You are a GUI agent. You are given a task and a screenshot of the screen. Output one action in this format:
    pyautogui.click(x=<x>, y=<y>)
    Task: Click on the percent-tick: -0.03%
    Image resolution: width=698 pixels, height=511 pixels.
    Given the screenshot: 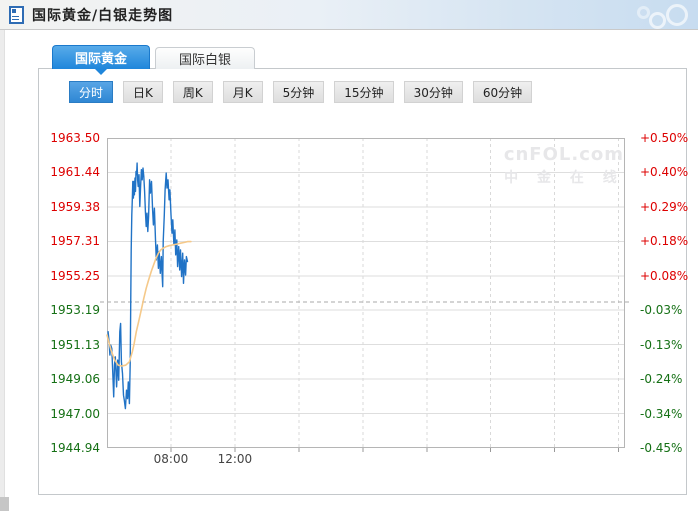 What is the action you would take?
    pyautogui.click(x=661, y=310)
    